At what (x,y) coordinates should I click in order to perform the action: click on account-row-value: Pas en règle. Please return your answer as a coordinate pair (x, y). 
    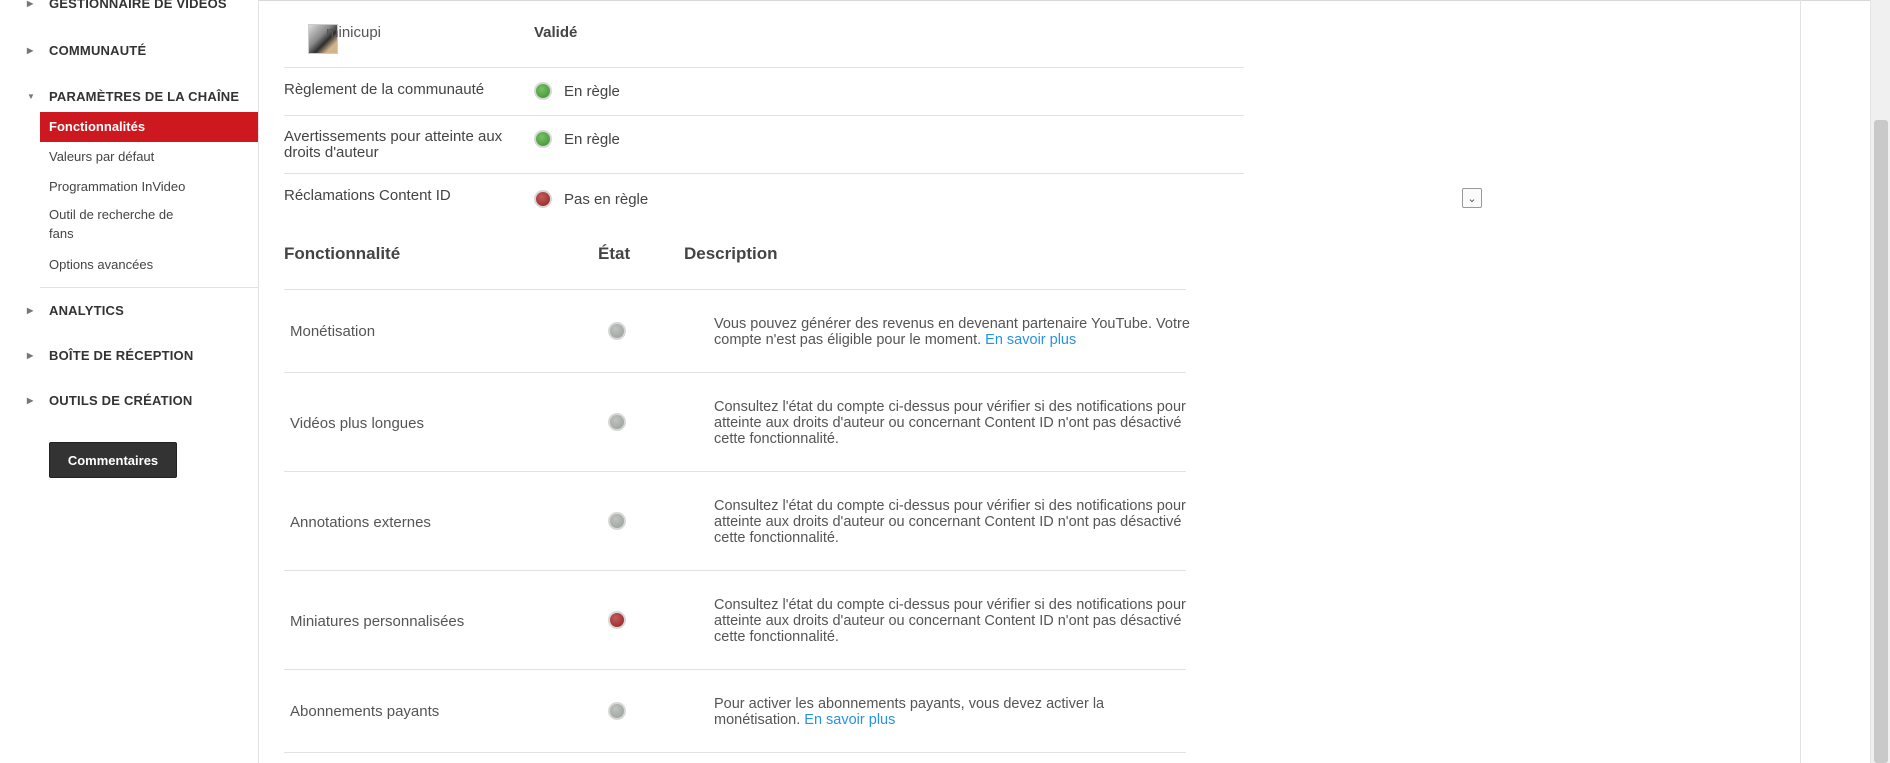
    Looking at the image, I should click on (591, 199).